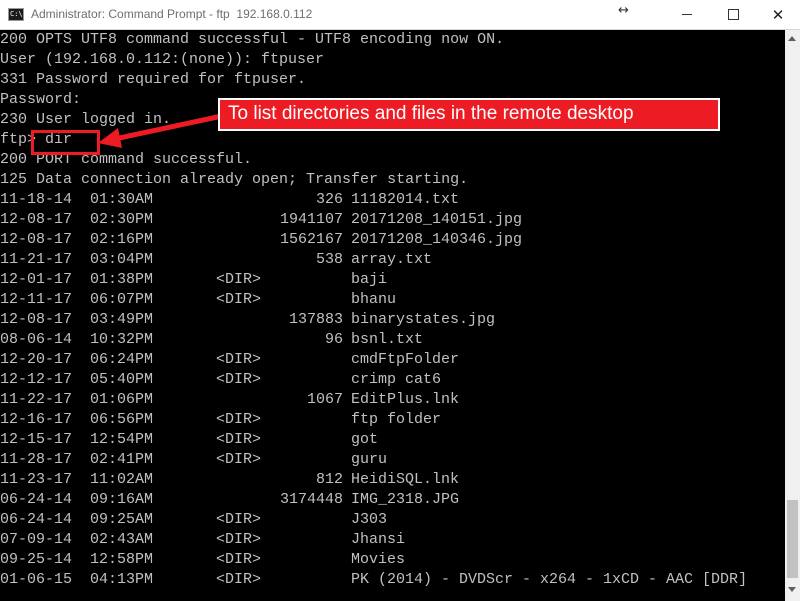  What do you see at coordinates (792, 38) in the screenshot?
I see `scroll-up-arrow-icon` at bounding box center [792, 38].